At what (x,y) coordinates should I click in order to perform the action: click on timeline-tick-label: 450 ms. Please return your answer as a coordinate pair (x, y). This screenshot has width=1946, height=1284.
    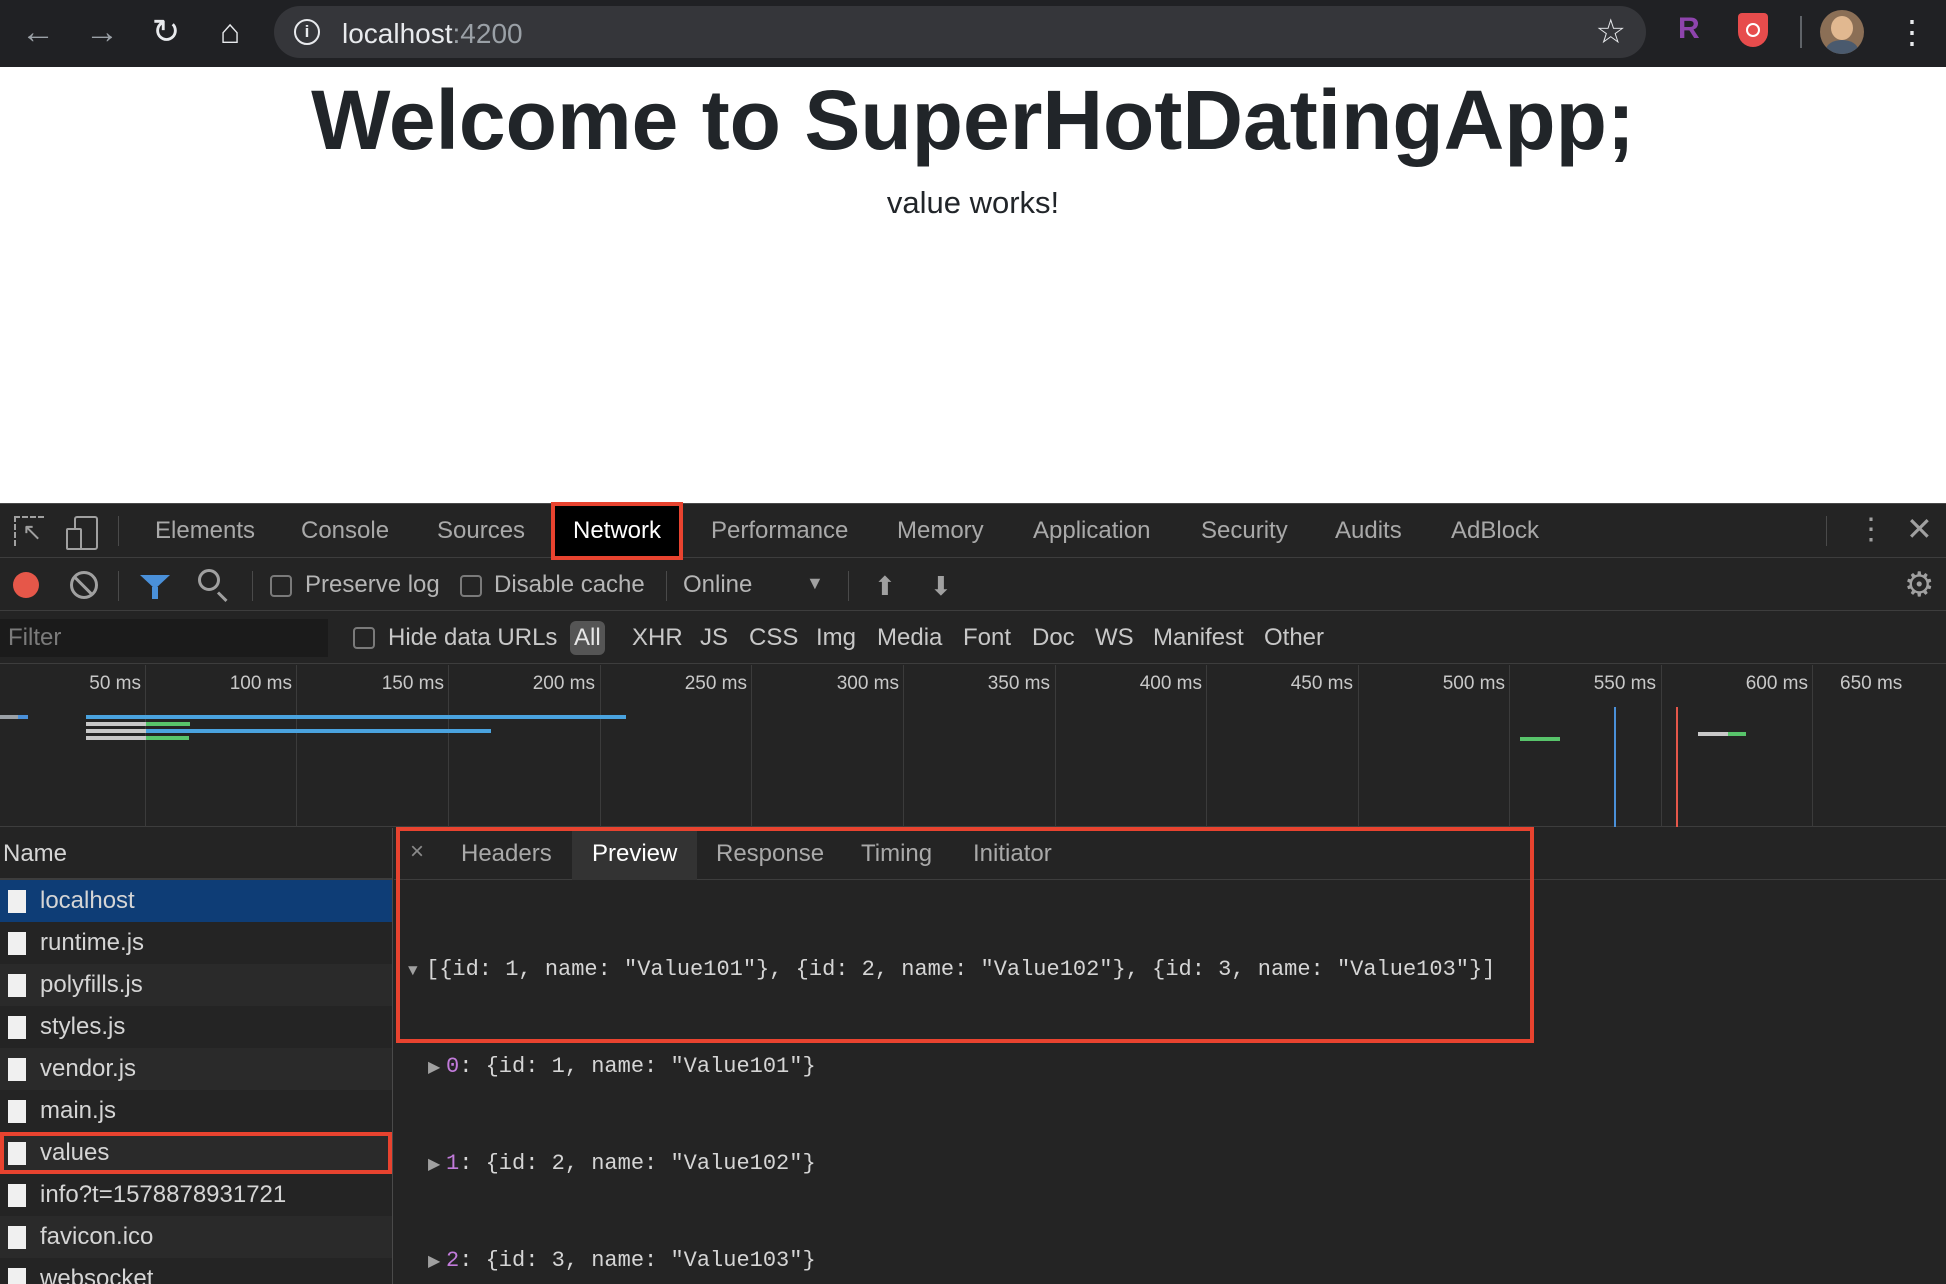
    Looking at the image, I should click on (1321, 683).